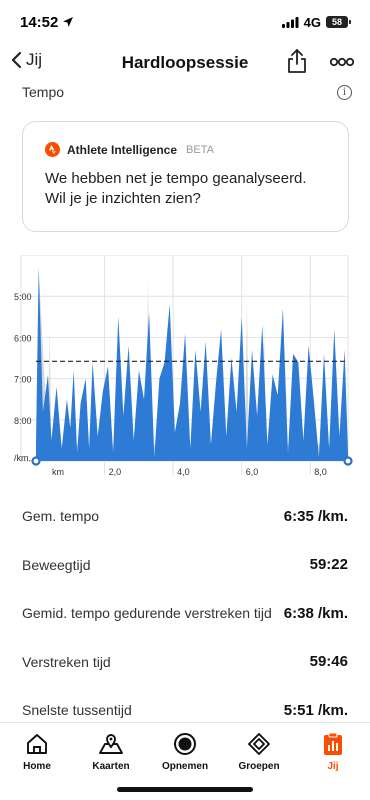  I want to click on nav-bar: Jij Hardloopsessie, so click(185, 63).